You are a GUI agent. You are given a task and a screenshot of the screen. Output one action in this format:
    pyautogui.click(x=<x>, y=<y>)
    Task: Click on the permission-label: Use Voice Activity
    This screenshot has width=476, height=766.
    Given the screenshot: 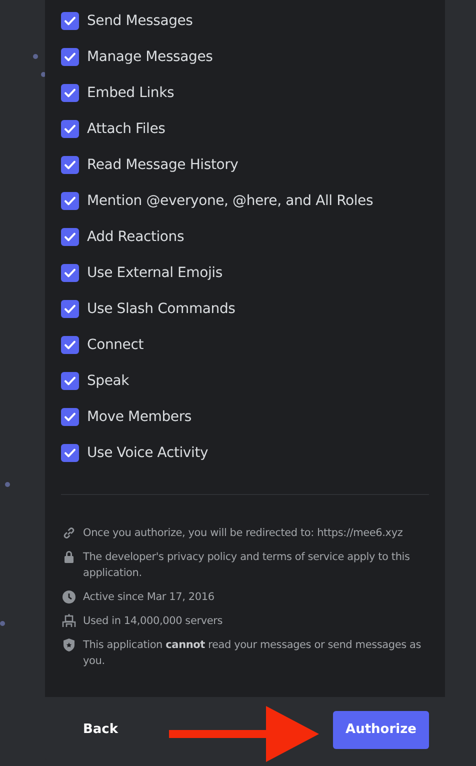 What is the action you would take?
    pyautogui.click(x=147, y=453)
    